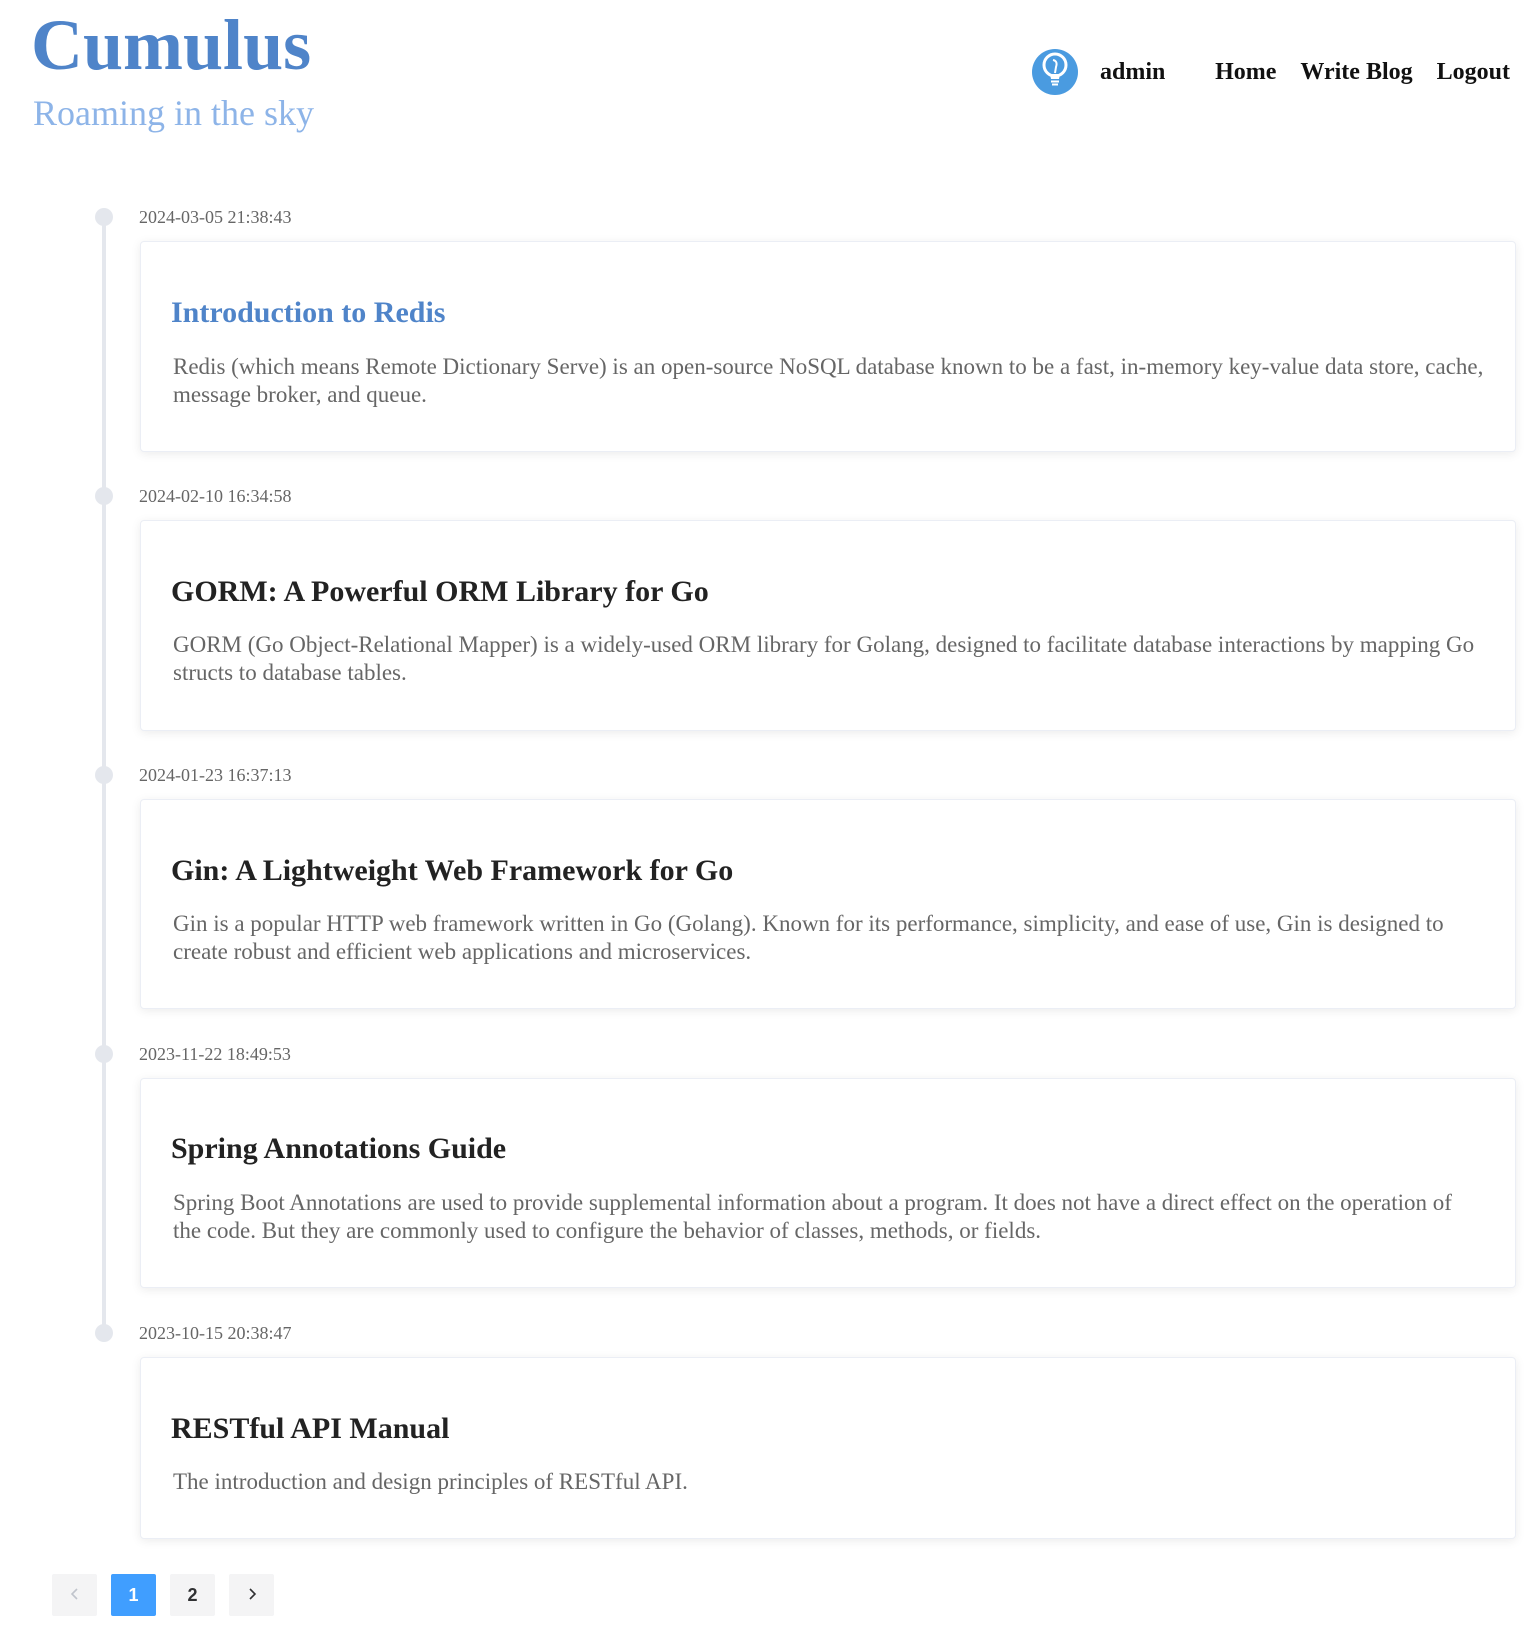 This screenshot has height=1626, width=1536. Describe the element at coordinates (310, 1429) in the screenshot. I see `post-title: RESTful API Manual` at that location.